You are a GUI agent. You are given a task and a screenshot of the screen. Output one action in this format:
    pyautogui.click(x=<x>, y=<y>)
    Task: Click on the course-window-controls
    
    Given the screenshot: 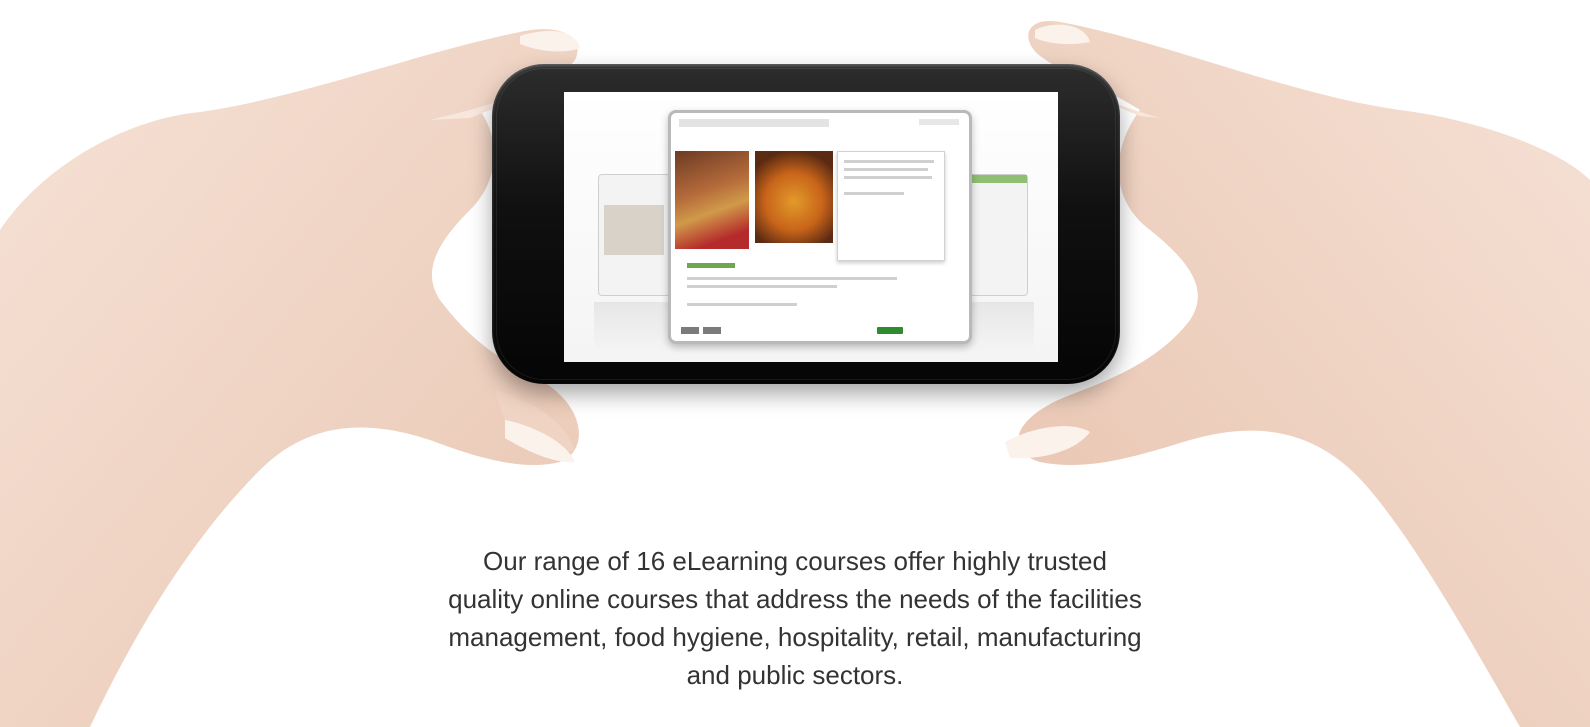 What is the action you would take?
    pyautogui.click(x=939, y=122)
    